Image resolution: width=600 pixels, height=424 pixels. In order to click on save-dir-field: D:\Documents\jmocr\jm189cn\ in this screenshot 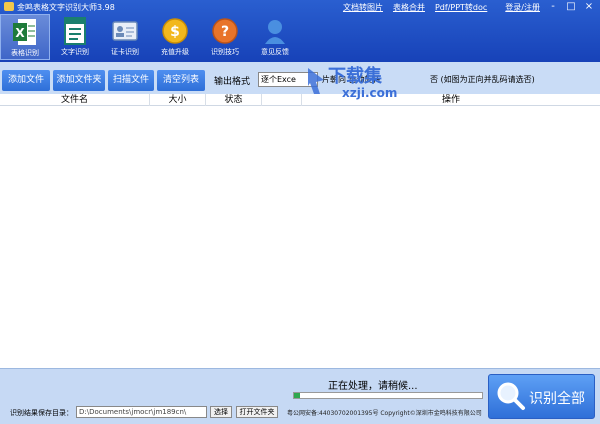, I will do `click(141, 412)`.